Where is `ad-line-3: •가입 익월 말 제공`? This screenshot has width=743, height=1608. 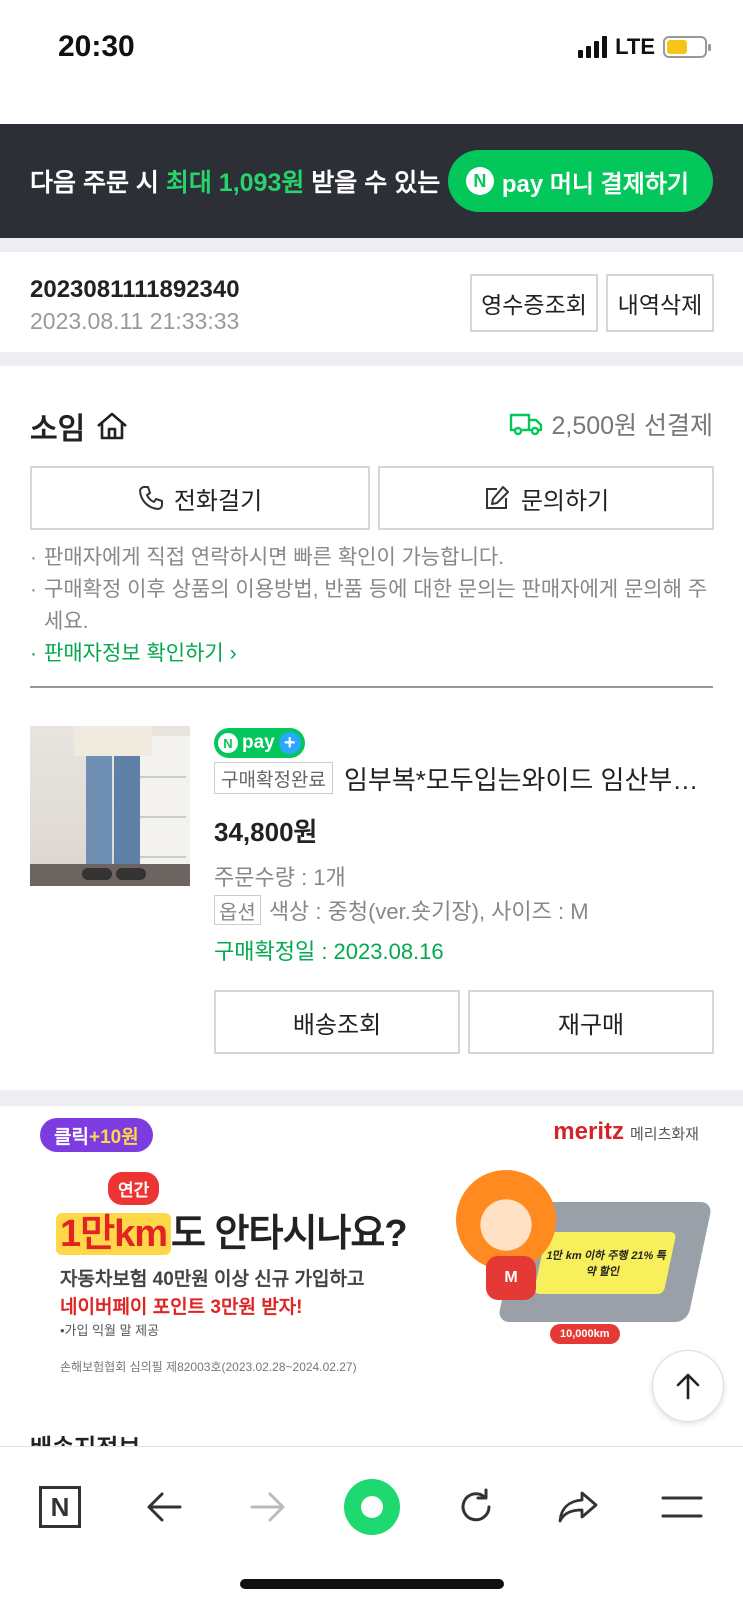
ad-line-3: •가입 익월 말 제공 is located at coordinates (110, 1330).